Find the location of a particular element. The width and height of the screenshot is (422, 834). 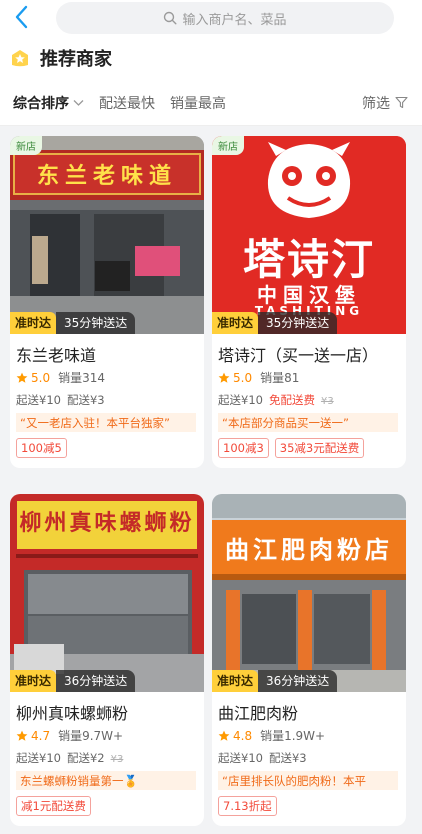

promo-tag: 100减3 is located at coordinates (243, 448).